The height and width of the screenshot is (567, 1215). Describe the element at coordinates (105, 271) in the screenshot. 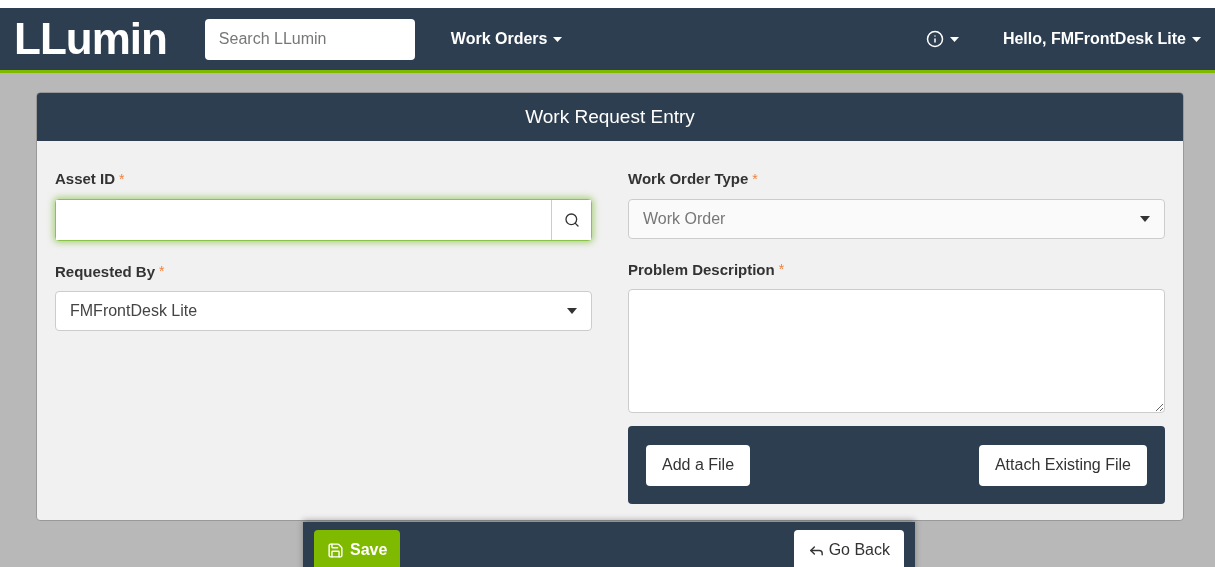

I see `field-label: Requested By` at that location.